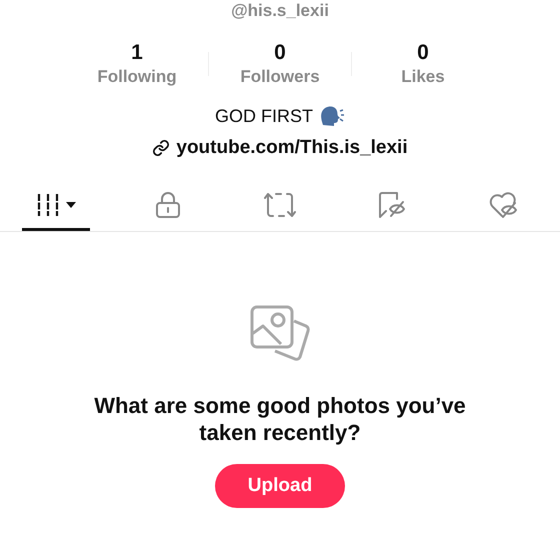 This screenshot has height=560, width=560. I want to click on hidden-bookmark-icon, so click(392, 204).